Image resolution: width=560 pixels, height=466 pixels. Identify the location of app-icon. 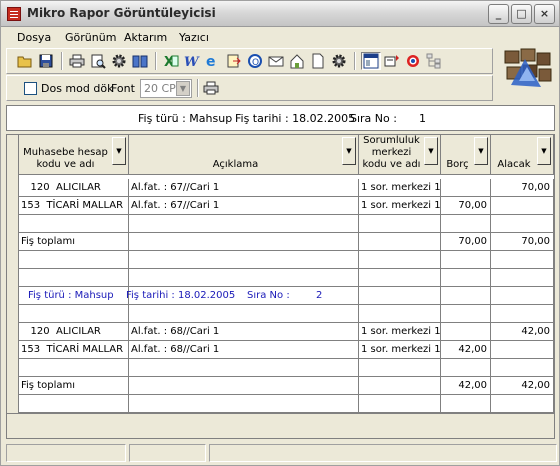
(14, 14).